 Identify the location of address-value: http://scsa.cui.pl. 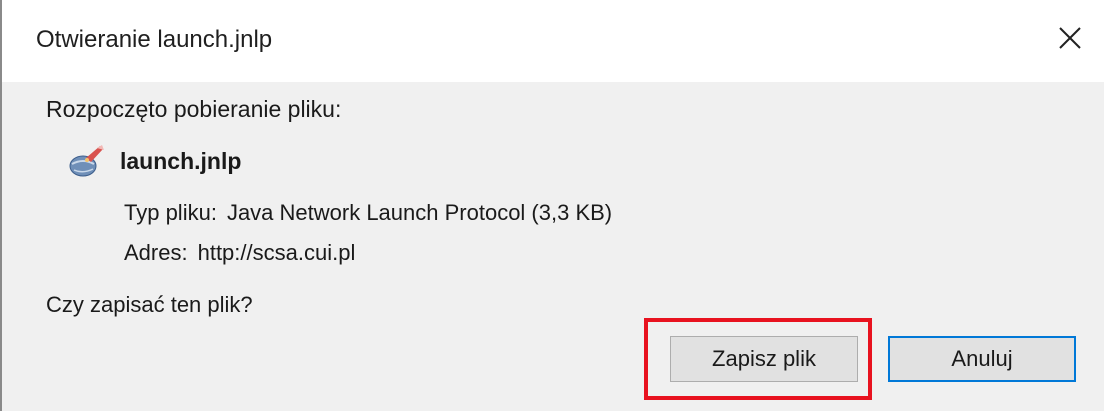
(276, 252).